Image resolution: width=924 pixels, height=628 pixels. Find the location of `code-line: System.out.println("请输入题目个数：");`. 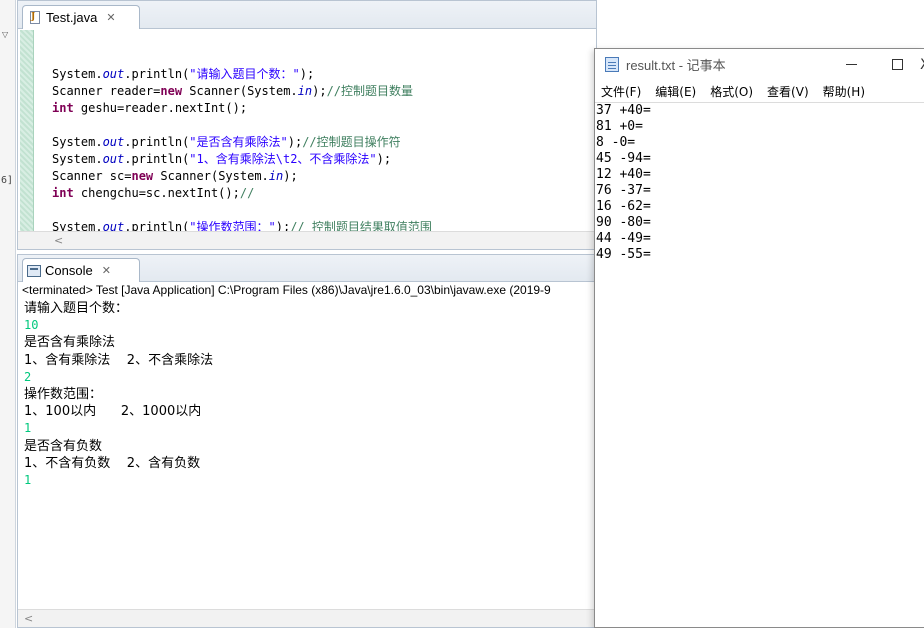

code-line: System.out.println("请输入题目个数："); is located at coordinates (324, 74).